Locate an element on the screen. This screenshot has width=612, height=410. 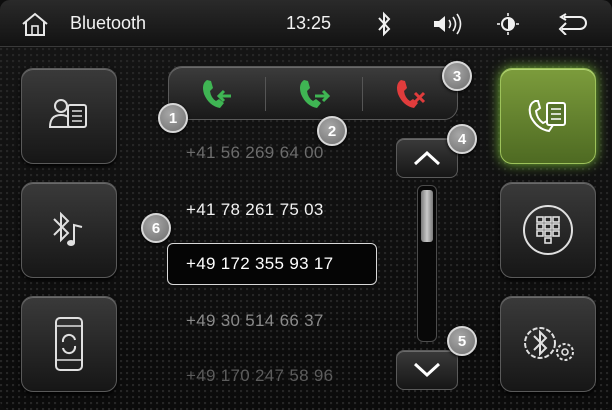
status-bar: Bluetooth 13:25 is located at coordinates (306, 23).